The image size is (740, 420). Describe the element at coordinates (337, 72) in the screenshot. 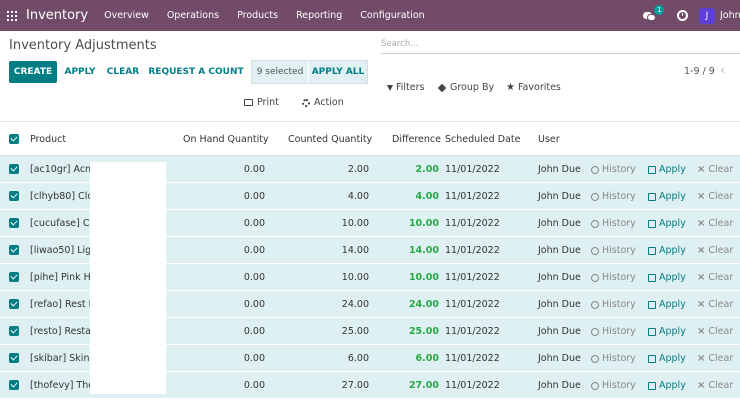

I see `apply-all-button: APPLY ALL` at that location.